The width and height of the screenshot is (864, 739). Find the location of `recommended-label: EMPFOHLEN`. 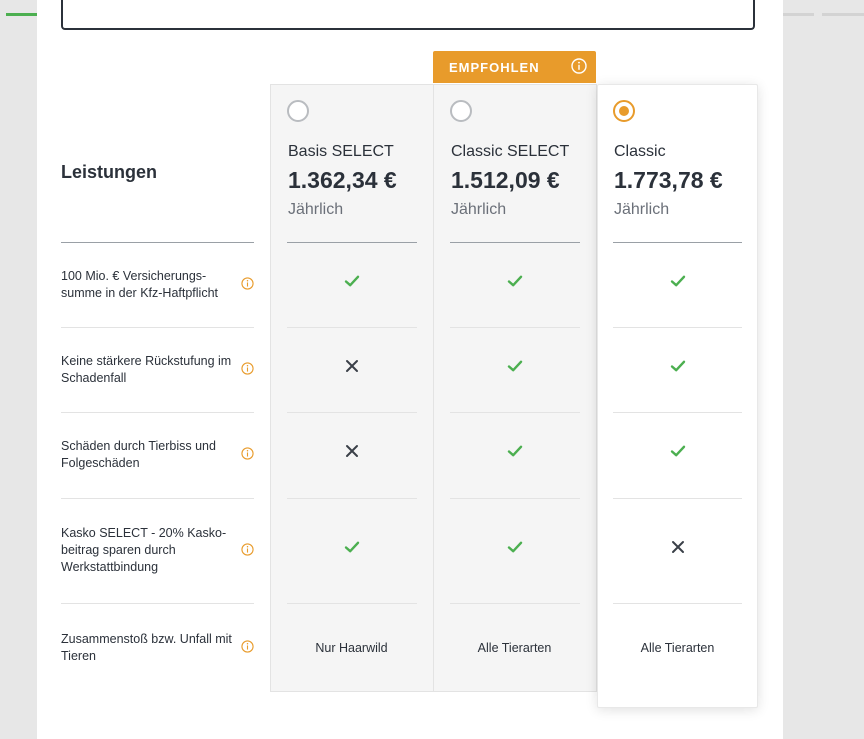

recommended-label: EMPFOHLEN is located at coordinates (494, 67).